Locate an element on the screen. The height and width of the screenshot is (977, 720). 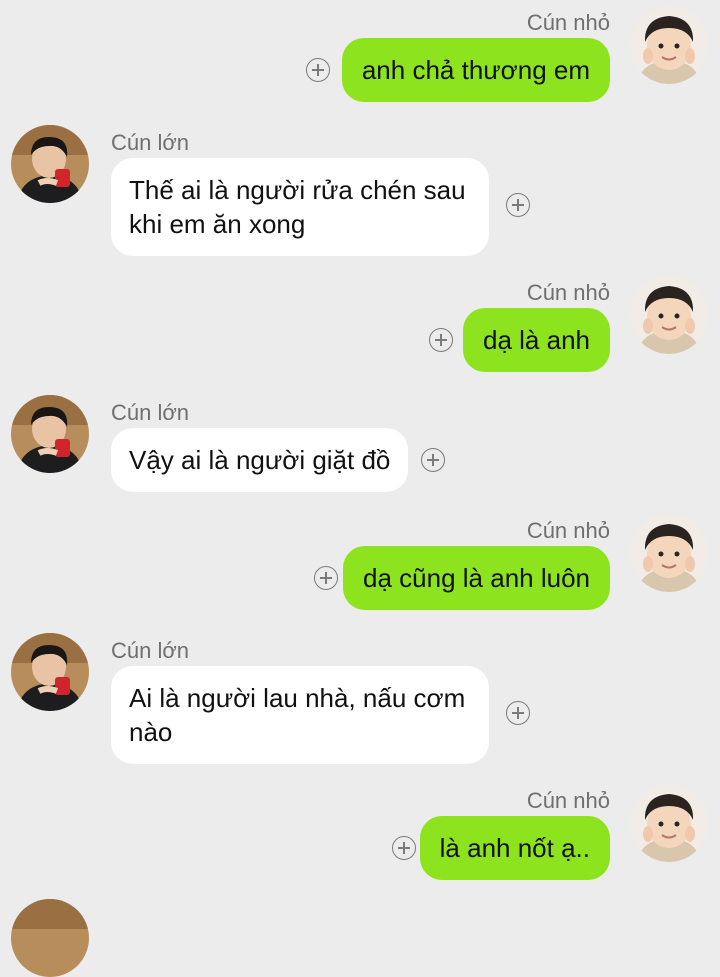
message-row-outgoing: Cún nhỏ dạ là anh is located at coordinates (360, 325).